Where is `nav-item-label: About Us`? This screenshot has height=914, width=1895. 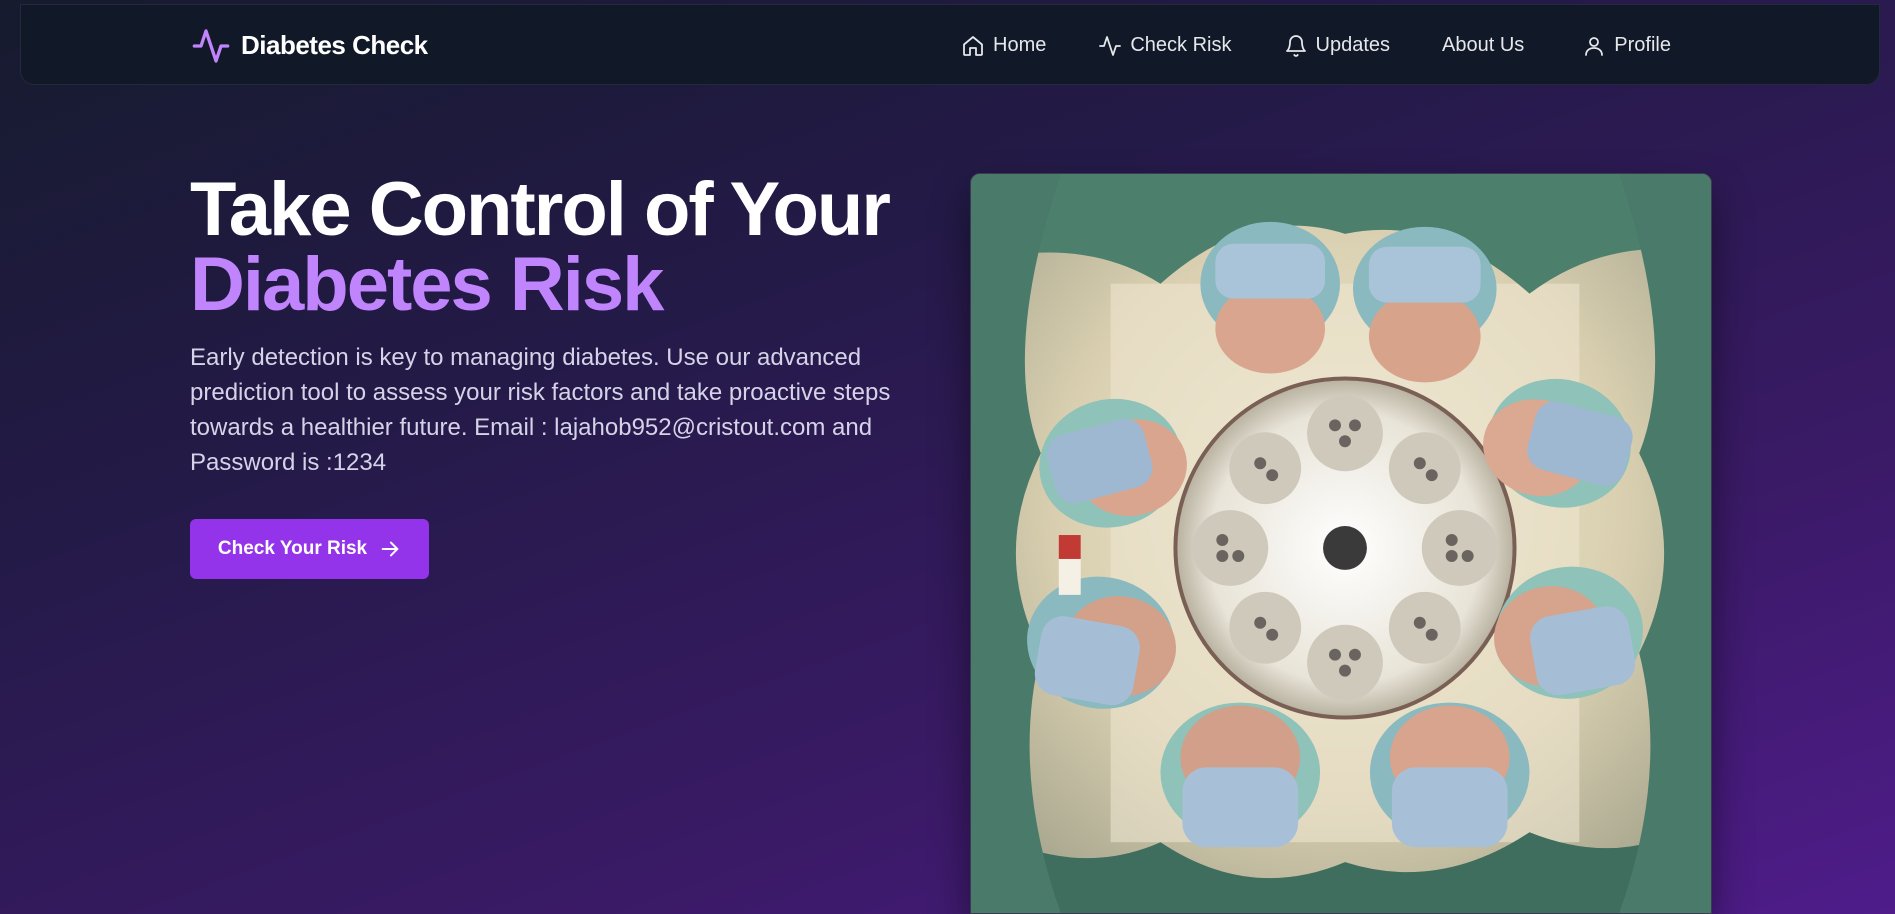 nav-item-label: About Us is located at coordinates (1483, 45).